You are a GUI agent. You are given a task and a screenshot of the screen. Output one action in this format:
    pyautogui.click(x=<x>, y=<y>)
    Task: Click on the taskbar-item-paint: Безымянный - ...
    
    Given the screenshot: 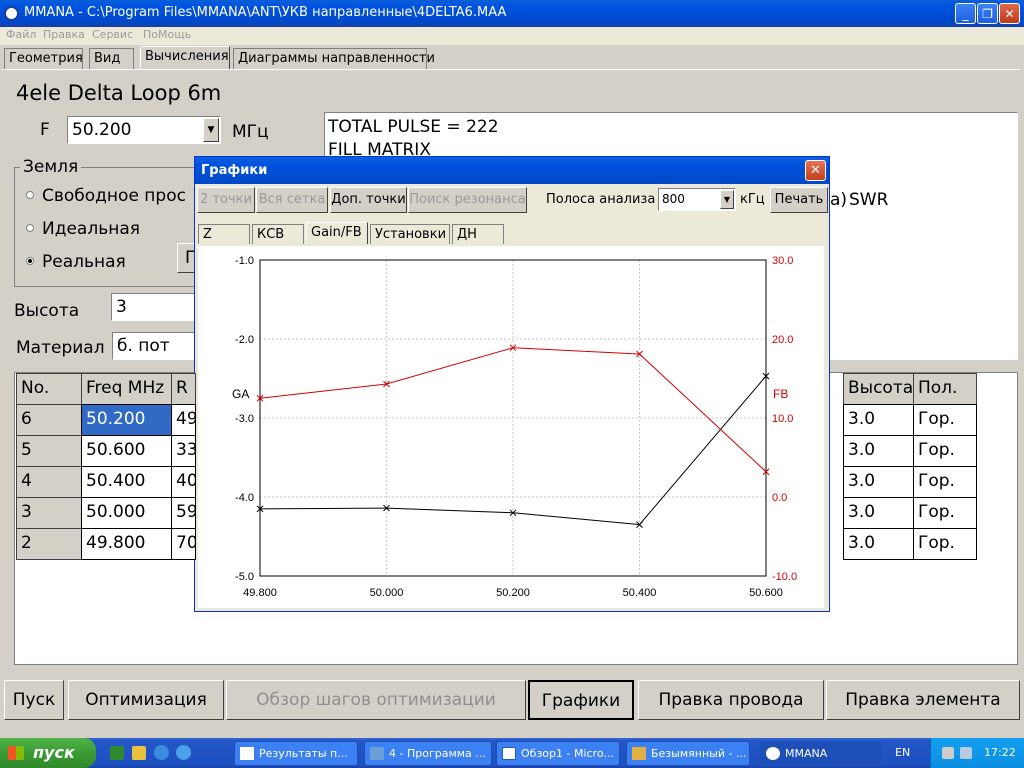 What is the action you would take?
    pyautogui.click(x=688, y=753)
    